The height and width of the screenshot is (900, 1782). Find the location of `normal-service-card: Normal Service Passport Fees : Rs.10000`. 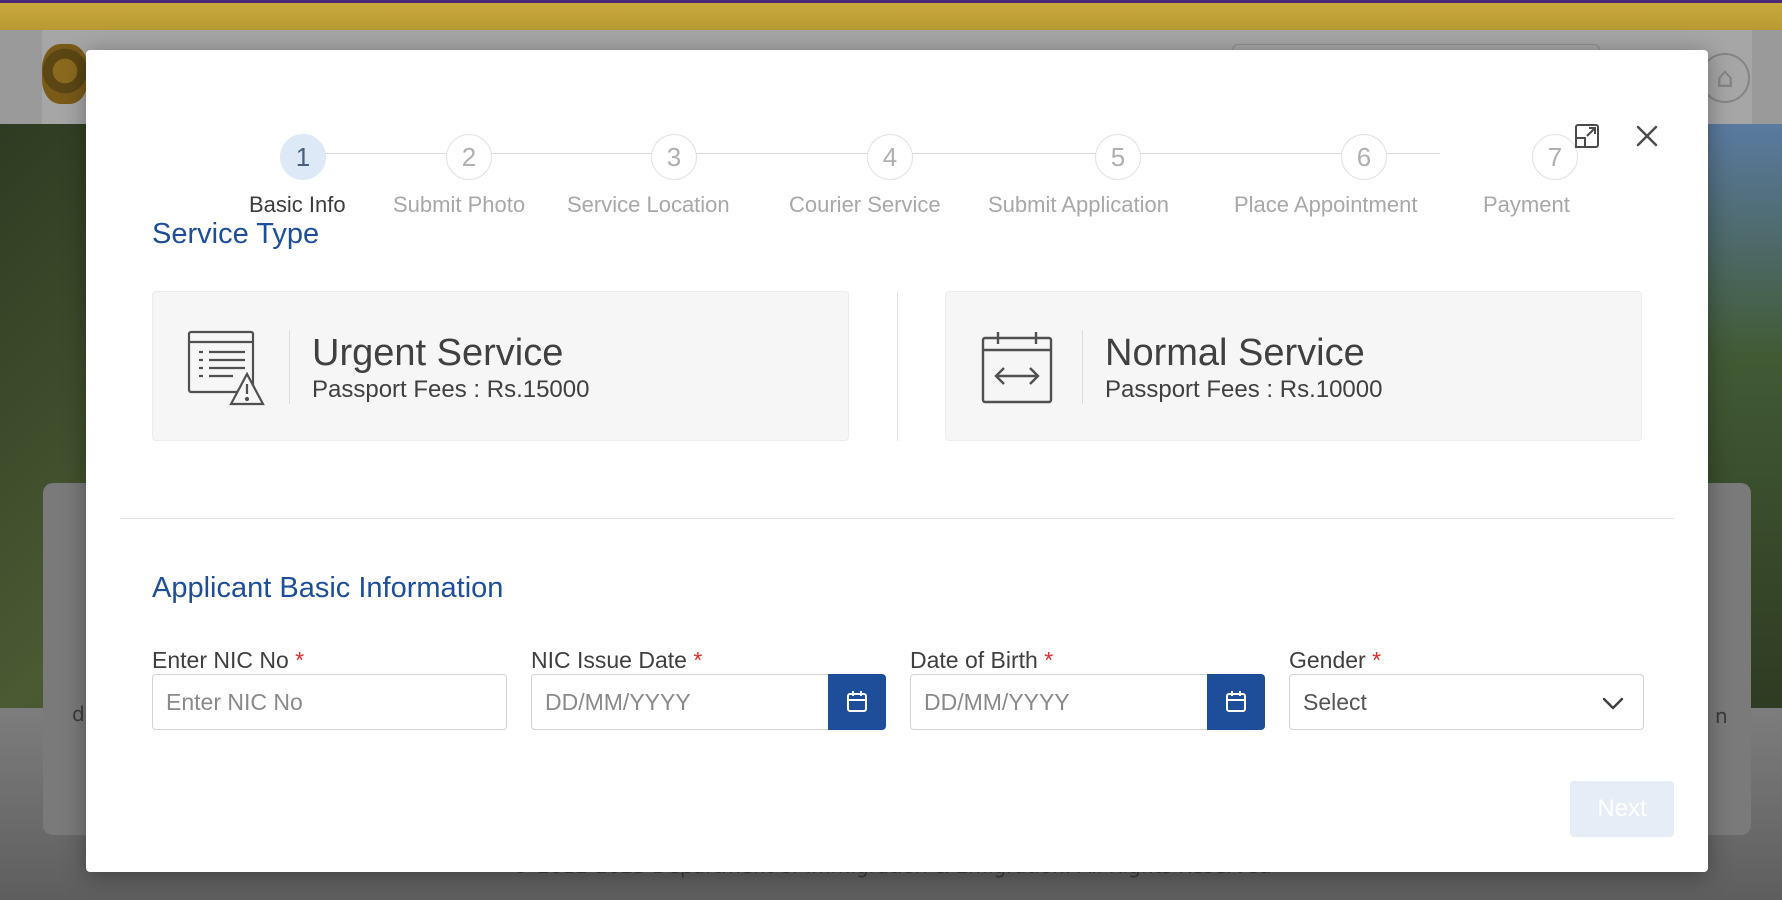

normal-service-card: Normal Service Passport Fees : Rs.10000 is located at coordinates (1293, 366).